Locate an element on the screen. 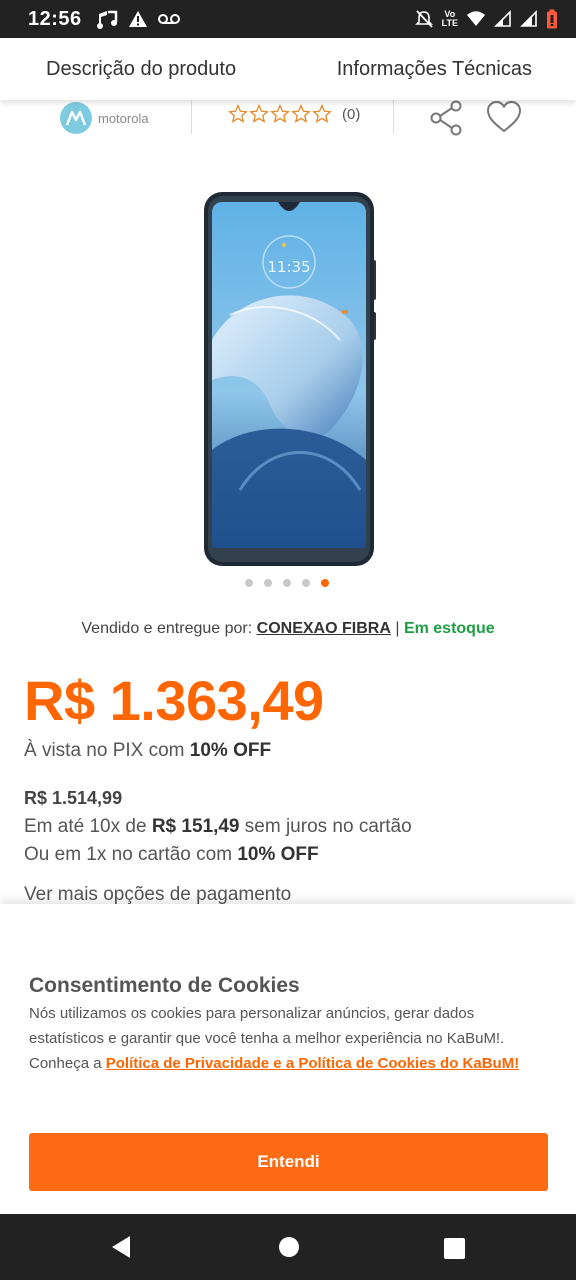 This screenshot has width=576, height=1280. one-x-line: Ou em 1x no cartão com 10% OFF is located at coordinates (171, 855).